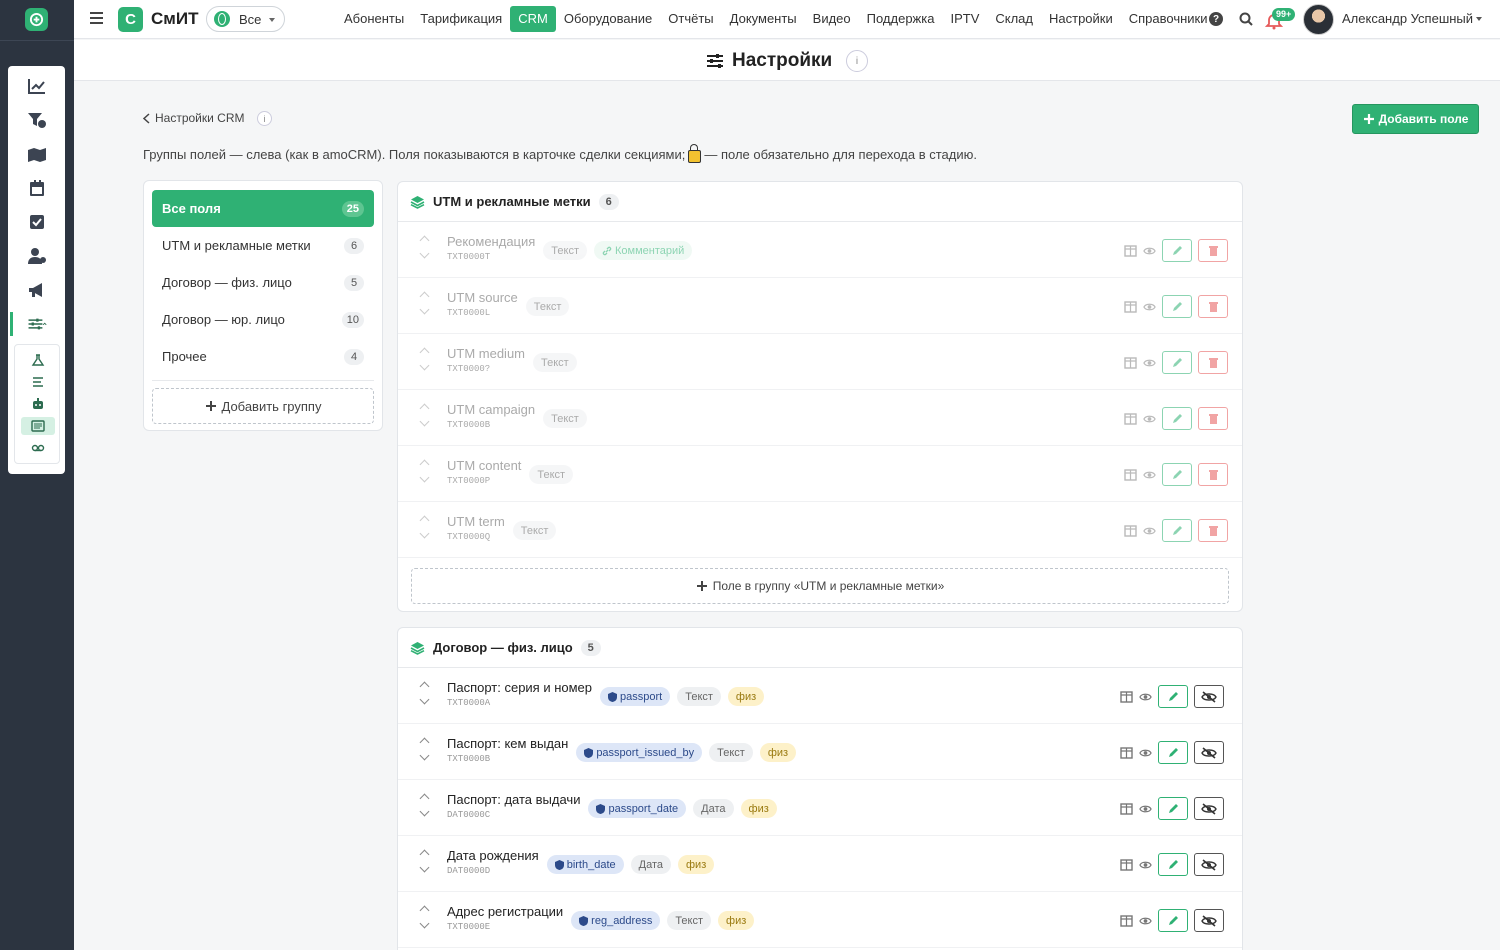 This screenshot has height=950, width=1500. What do you see at coordinates (38, 426) in the screenshot?
I see `form-fields-icon` at bounding box center [38, 426].